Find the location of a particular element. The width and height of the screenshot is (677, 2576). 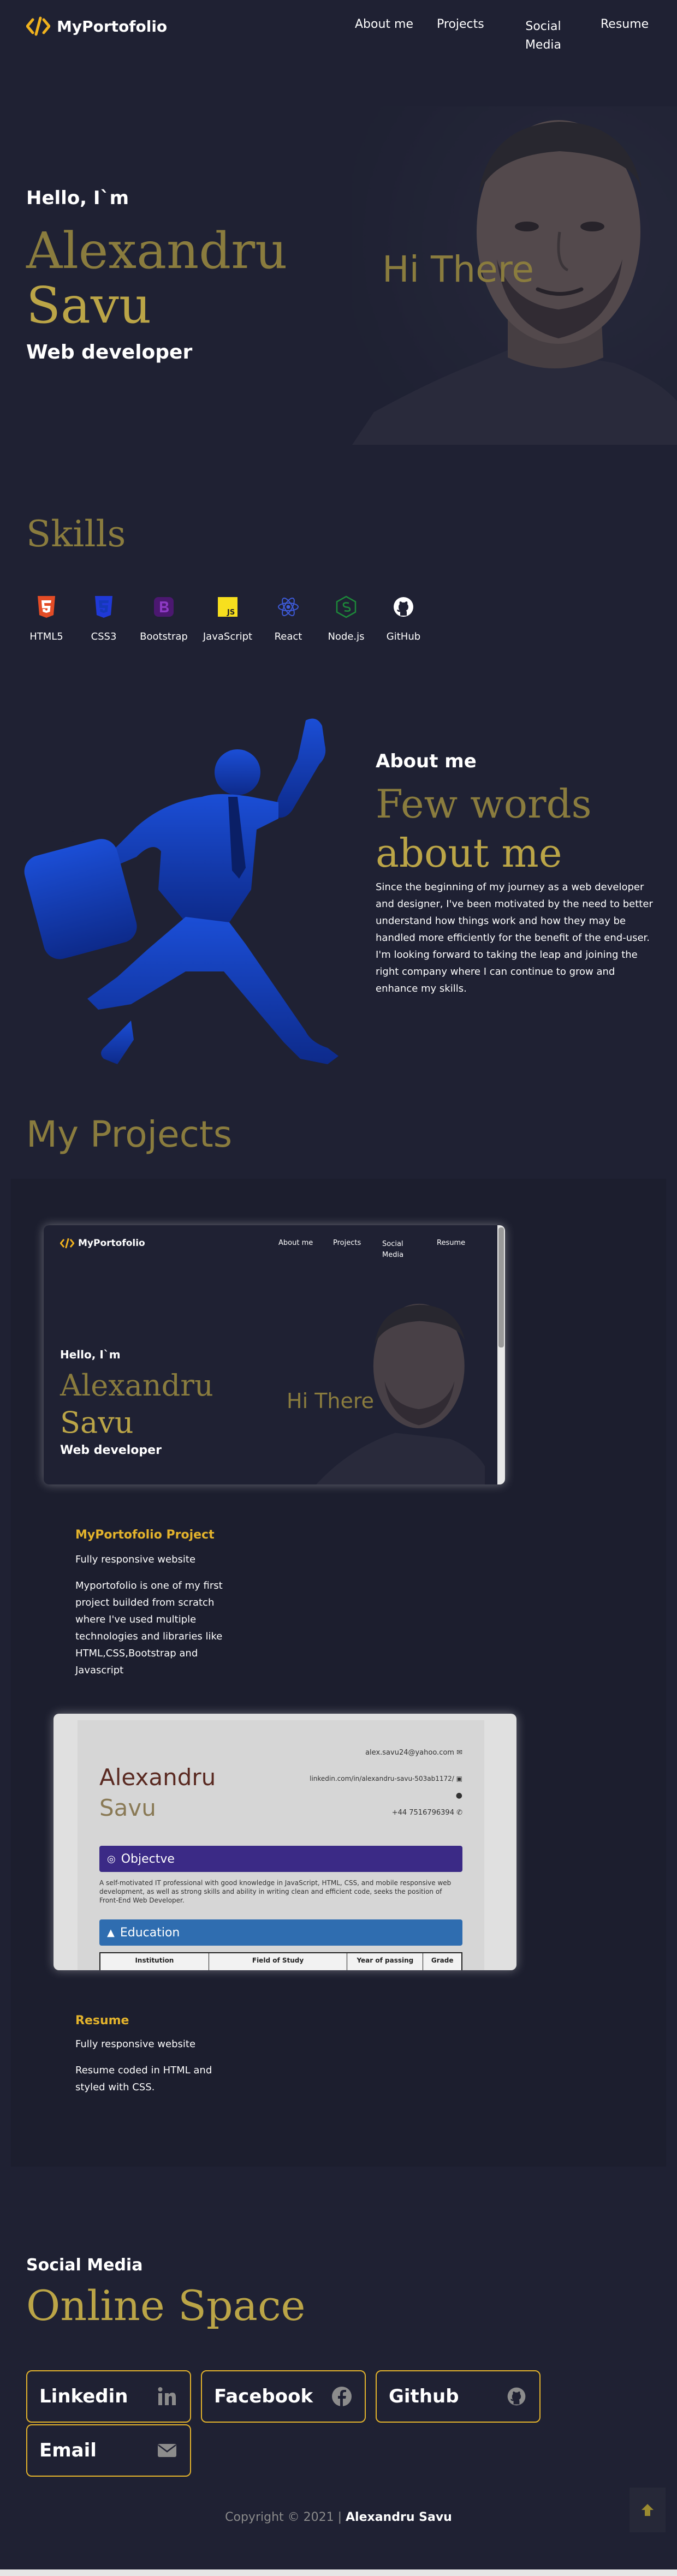

preview-role: Web developer is located at coordinates (111, 1450).